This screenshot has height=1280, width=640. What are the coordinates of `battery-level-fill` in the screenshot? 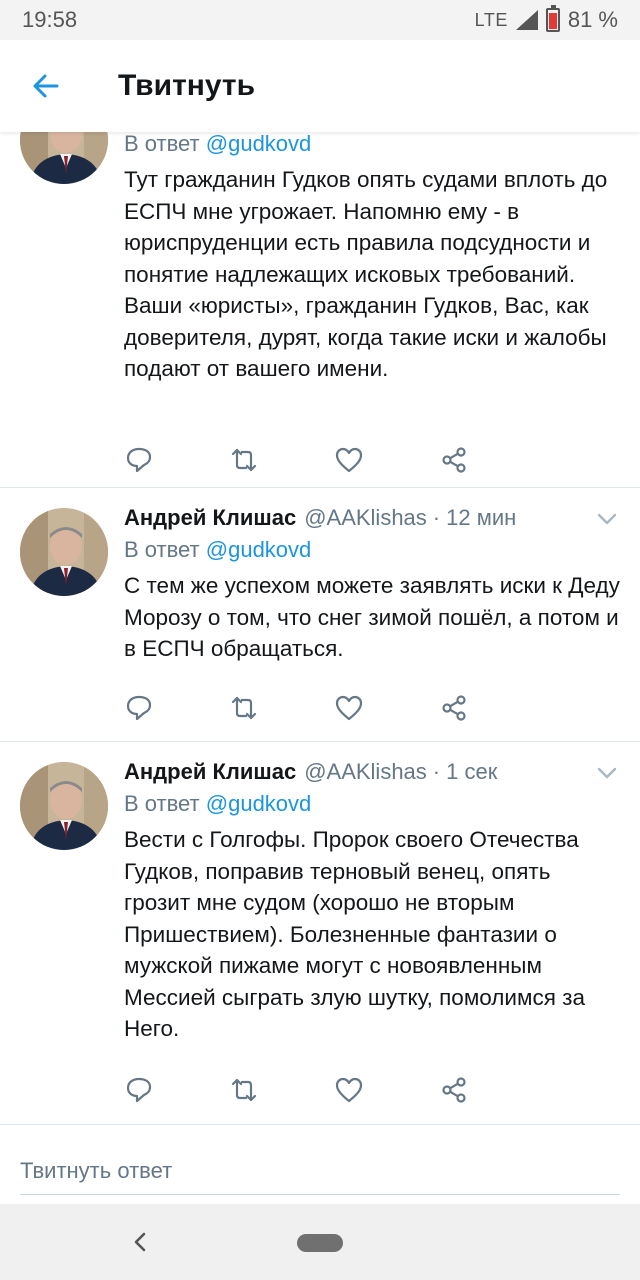 It's located at (552, 20).